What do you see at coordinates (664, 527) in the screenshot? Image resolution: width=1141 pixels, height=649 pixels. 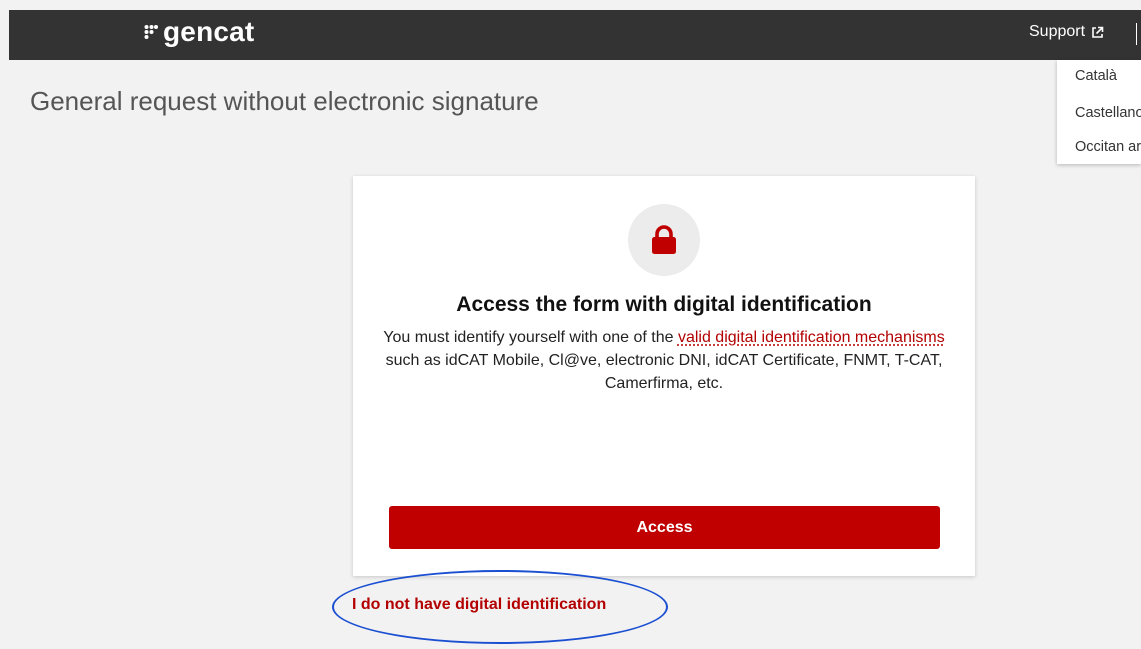 I see `access-button: Access` at bounding box center [664, 527].